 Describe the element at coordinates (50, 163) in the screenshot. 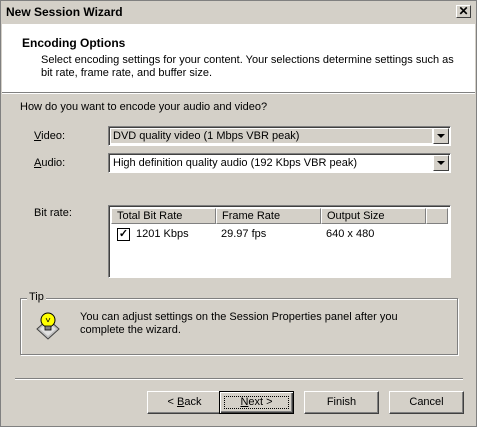

I see `audio-label: Audio:` at that location.